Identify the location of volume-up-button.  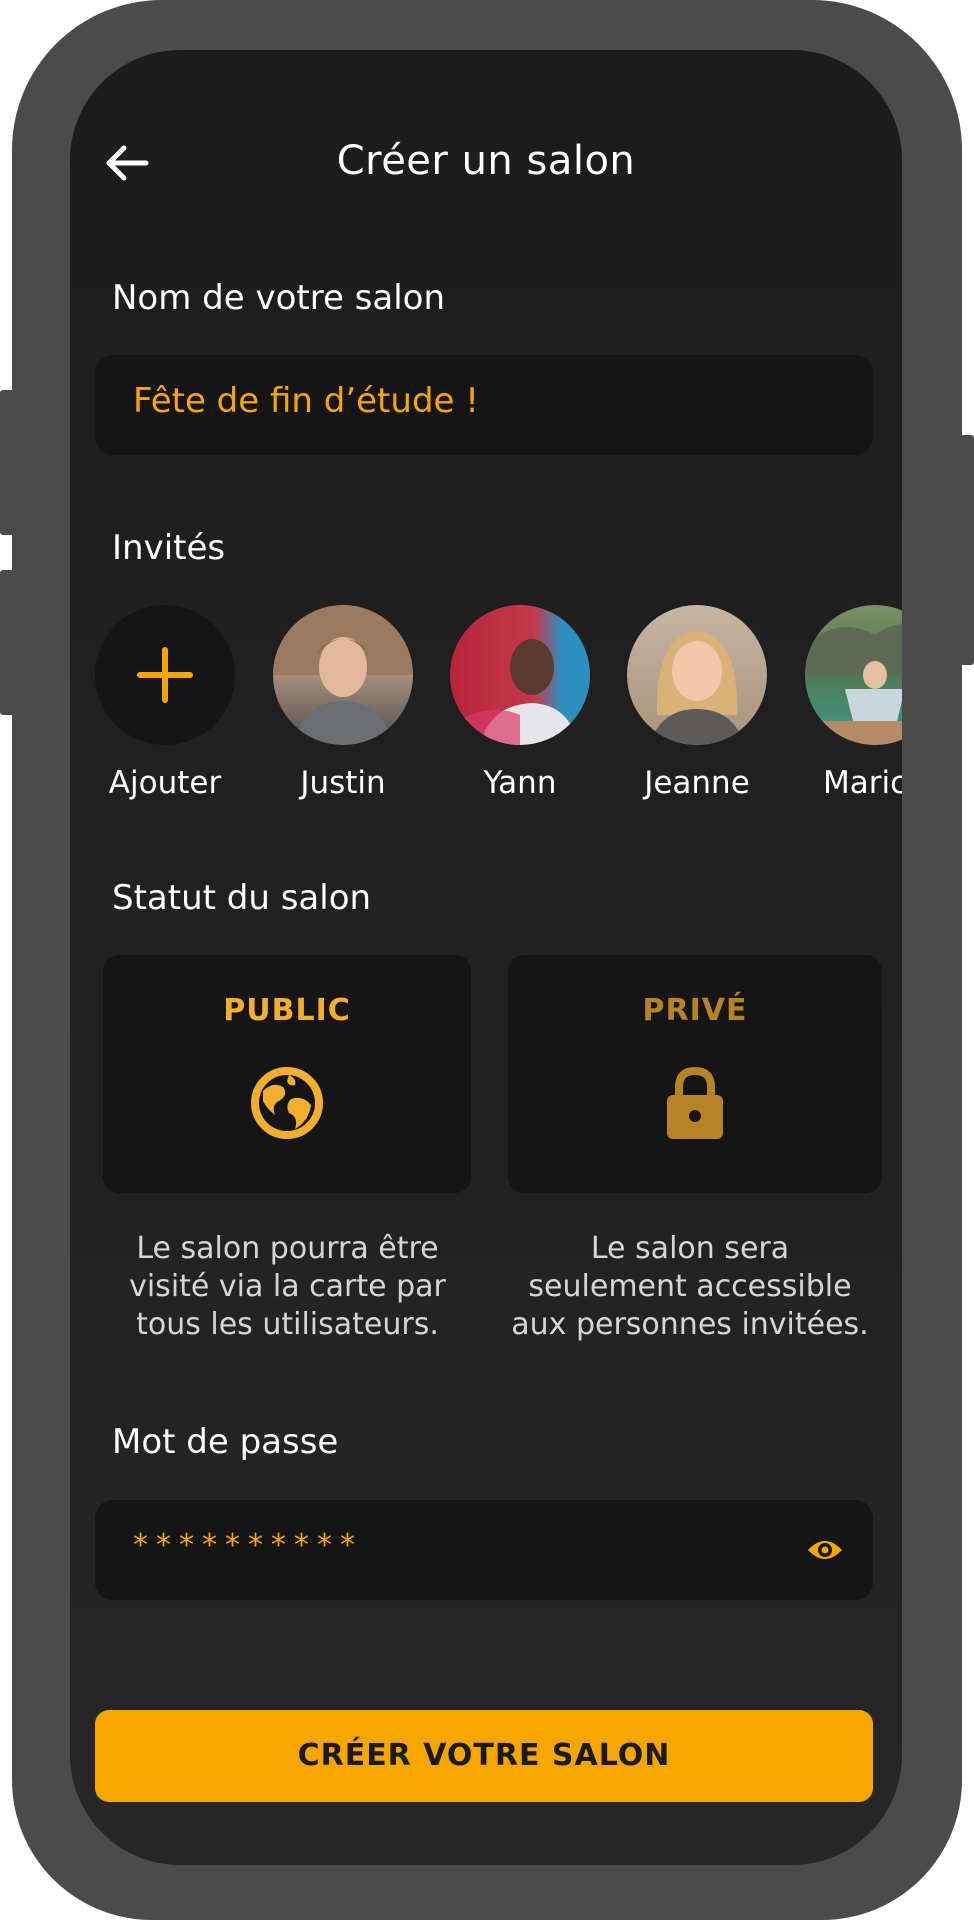
(7, 462).